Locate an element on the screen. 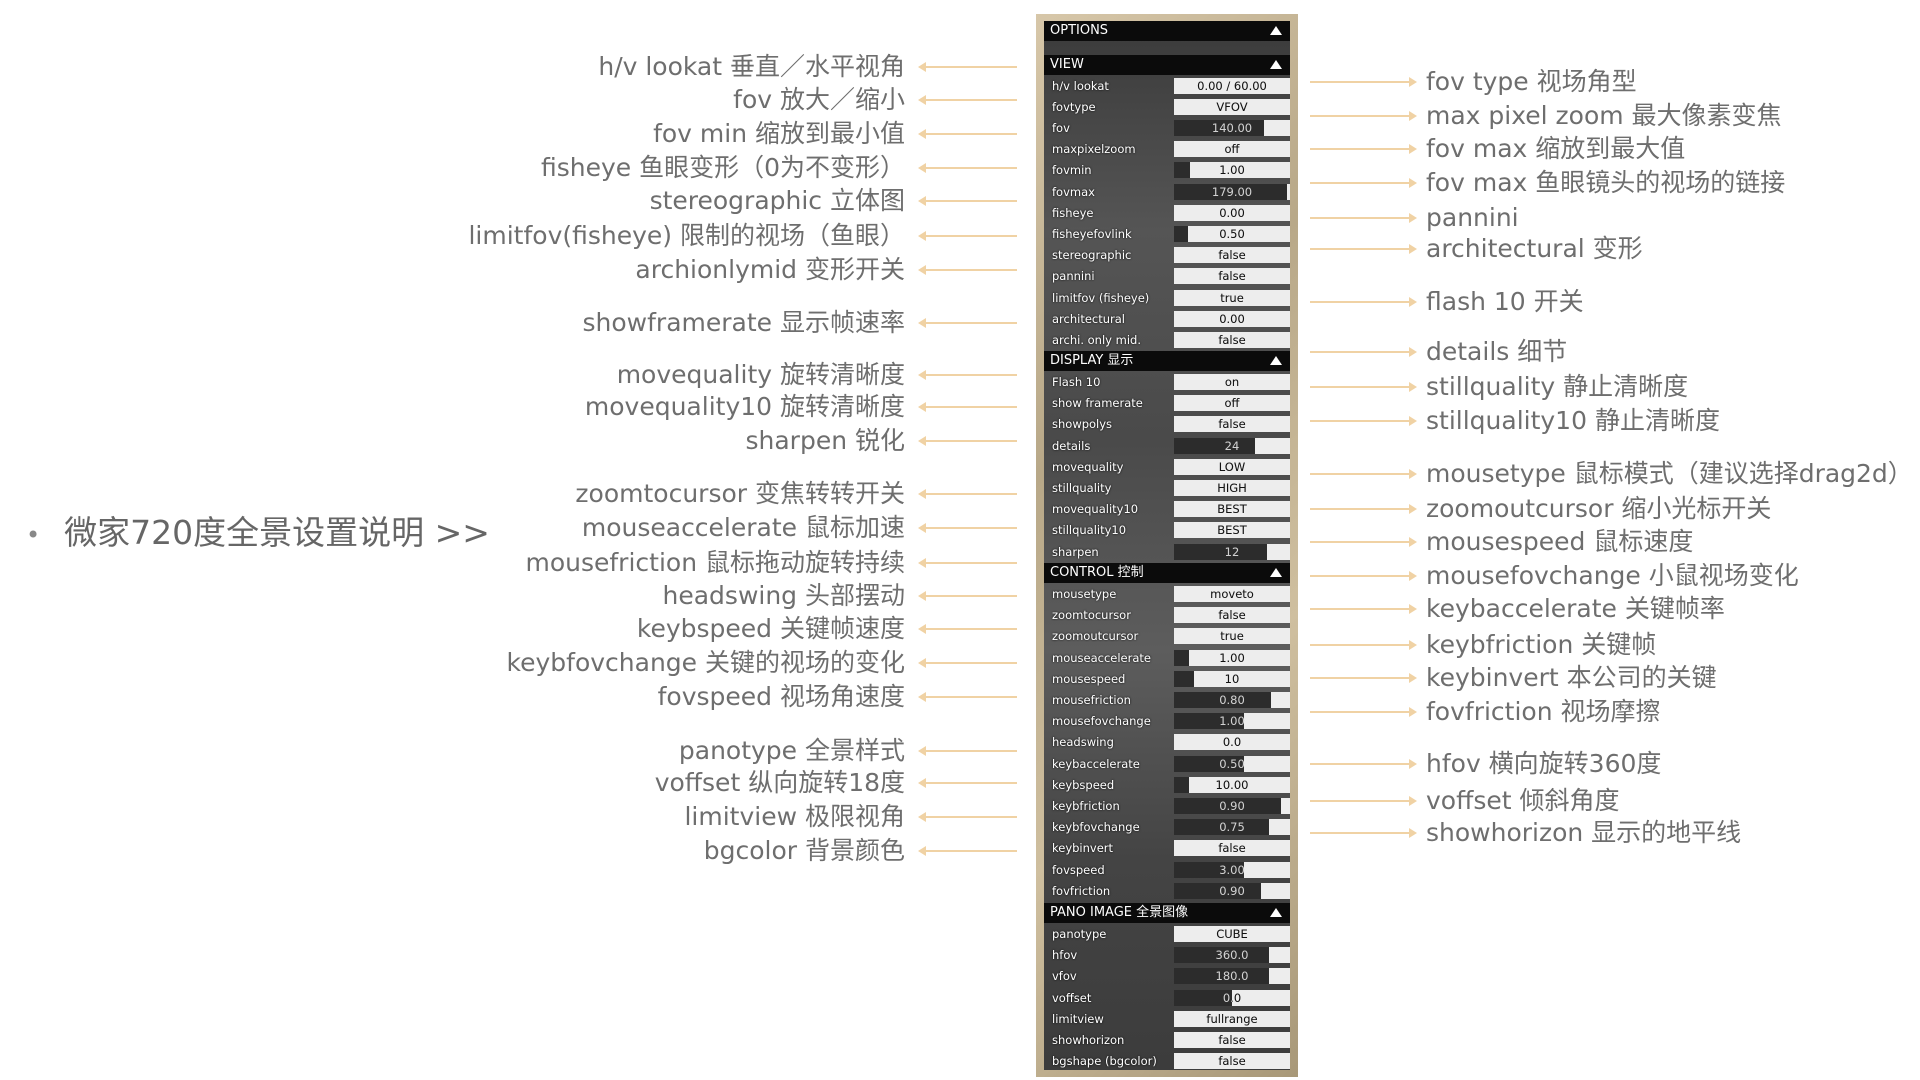 Image resolution: width=1920 pixels, height=1080 pixels. option-value: moveto is located at coordinates (1232, 594).